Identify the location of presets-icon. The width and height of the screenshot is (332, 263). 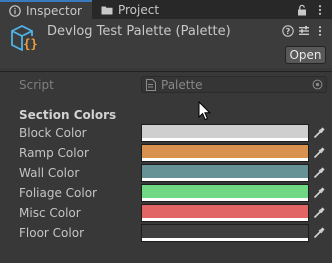
(304, 31).